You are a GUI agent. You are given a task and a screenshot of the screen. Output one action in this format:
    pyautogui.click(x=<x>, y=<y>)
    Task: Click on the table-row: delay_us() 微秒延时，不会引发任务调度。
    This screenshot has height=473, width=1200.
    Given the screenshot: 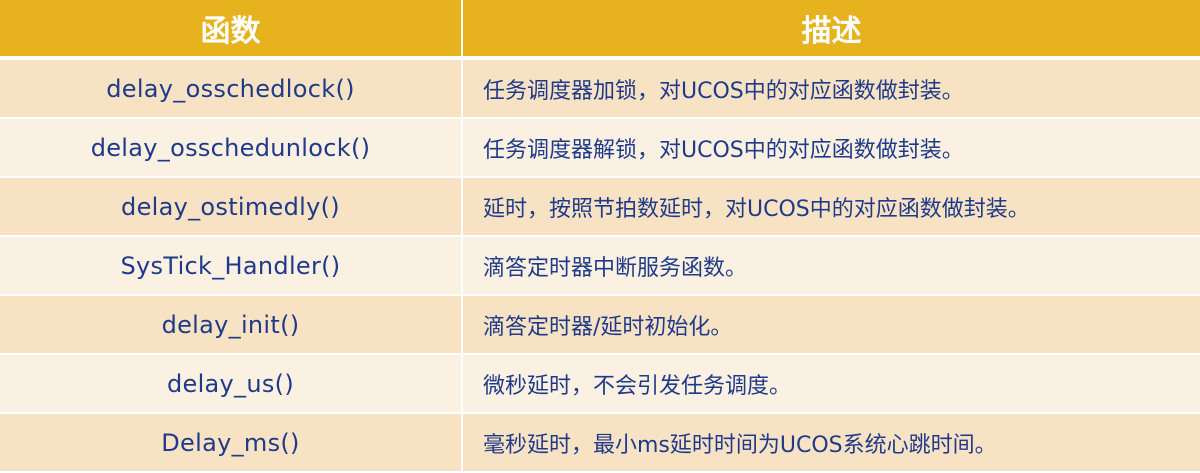 What is the action you would take?
    pyautogui.click(x=600, y=384)
    